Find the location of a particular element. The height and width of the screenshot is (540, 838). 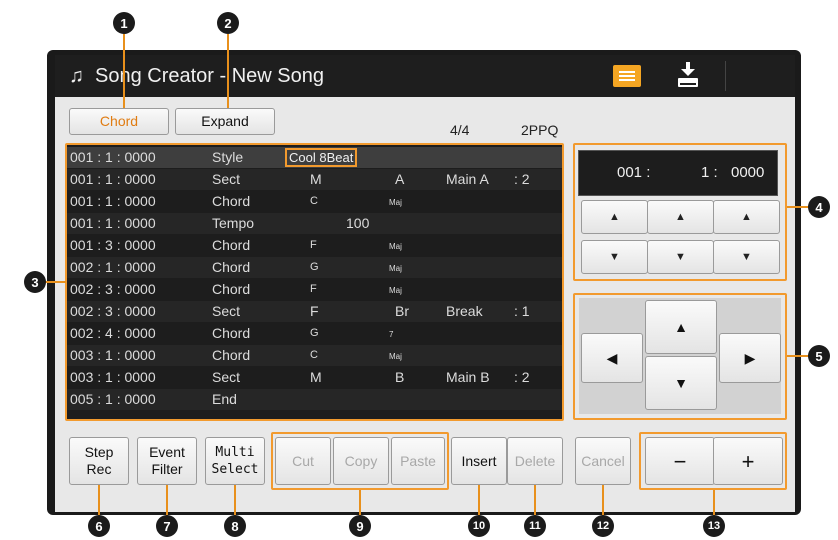

insert-button: Insert is located at coordinates (479, 461).